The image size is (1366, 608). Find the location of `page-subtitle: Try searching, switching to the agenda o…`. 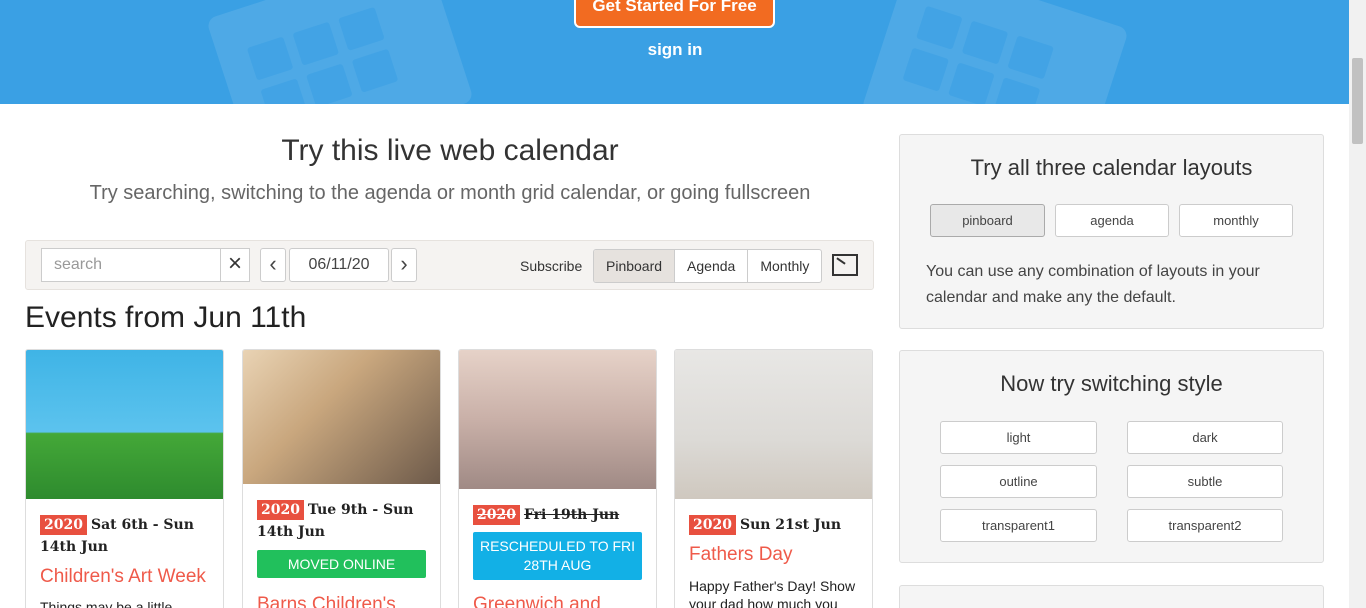

page-subtitle: Try searching, switching to the agenda o… is located at coordinates (450, 193).